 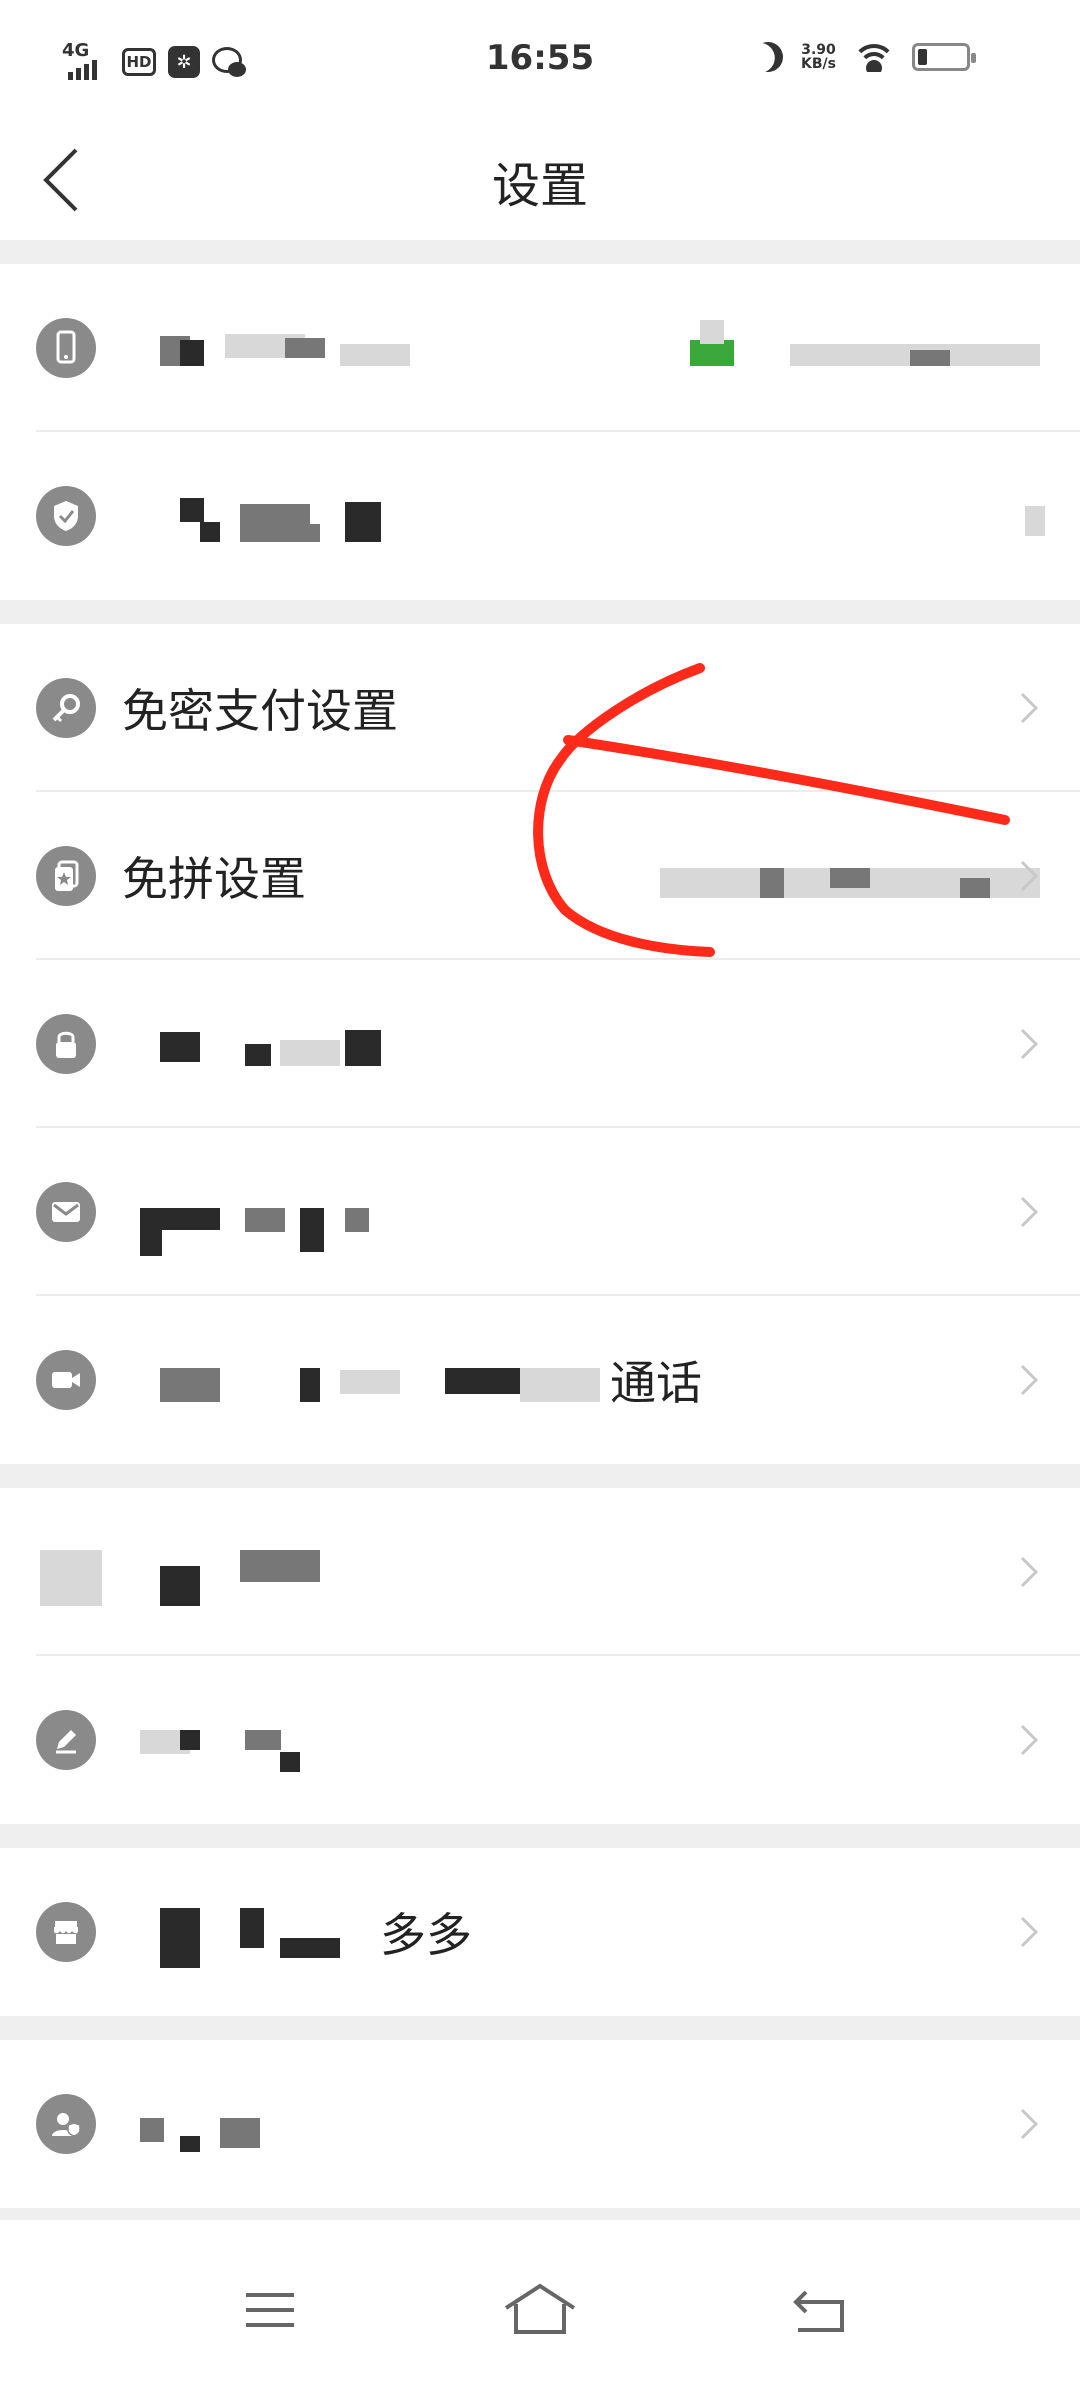 I want to click on status-right: 3.90 KB/s, so click(x=864, y=57).